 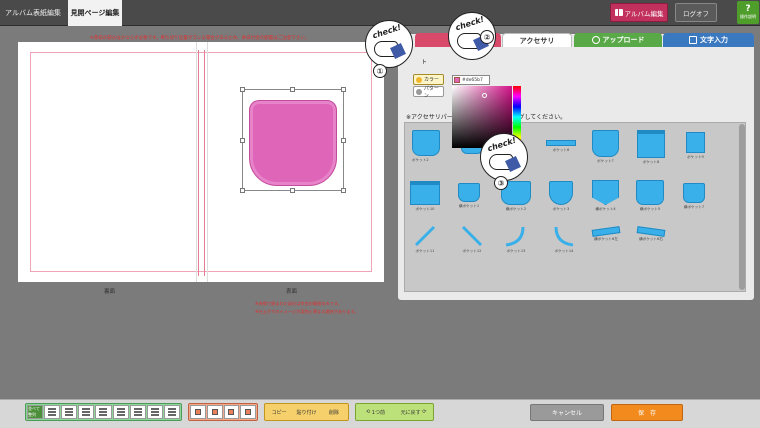 What do you see at coordinates (424, 61) in the screenshot?
I see `category-selector: ト` at bounding box center [424, 61].